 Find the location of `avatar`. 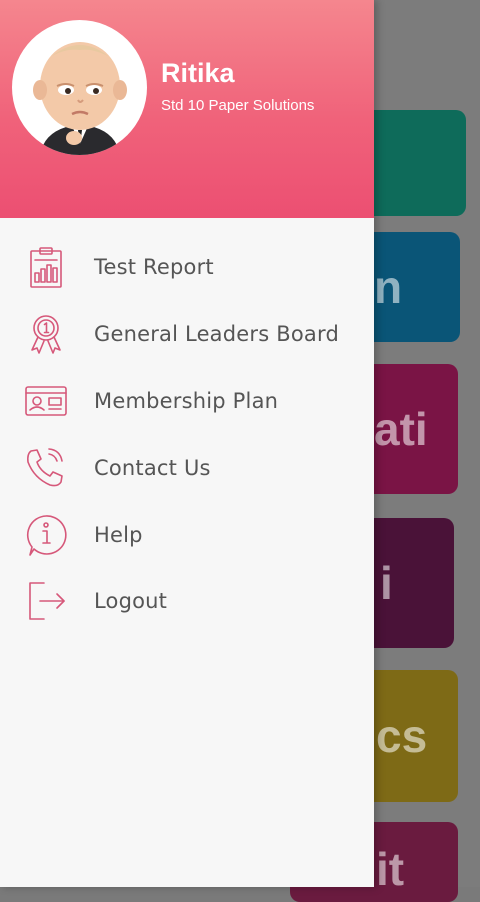

avatar is located at coordinates (79, 87).